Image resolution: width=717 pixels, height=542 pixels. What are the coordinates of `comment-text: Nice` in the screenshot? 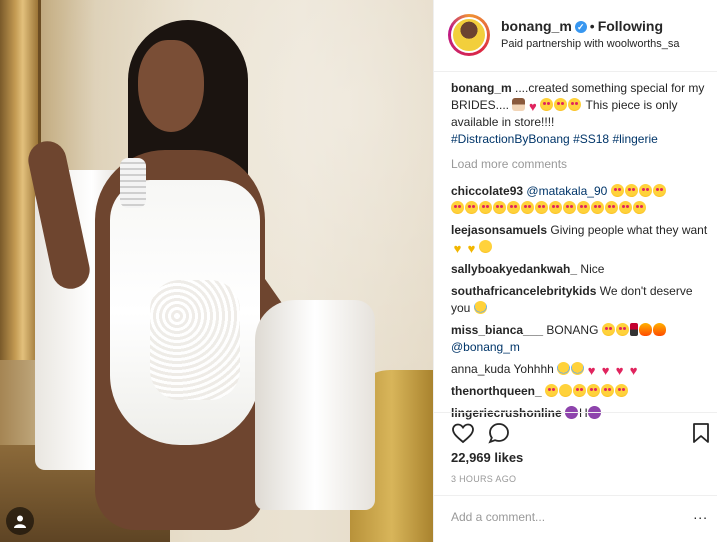 It's located at (592, 269).